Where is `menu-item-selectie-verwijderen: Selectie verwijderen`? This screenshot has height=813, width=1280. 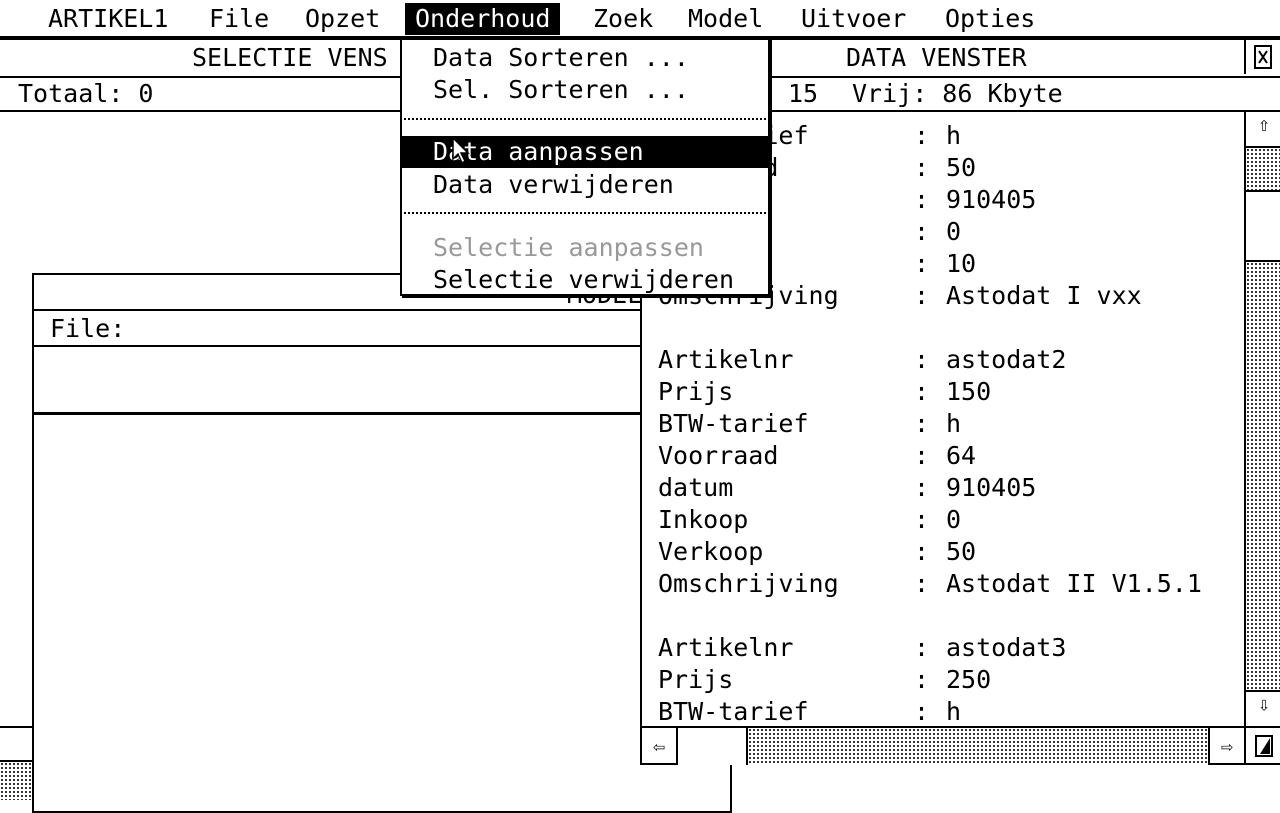
menu-item-selectie-verwijderen: Selectie verwijderen is located at coordinates (585, 280).